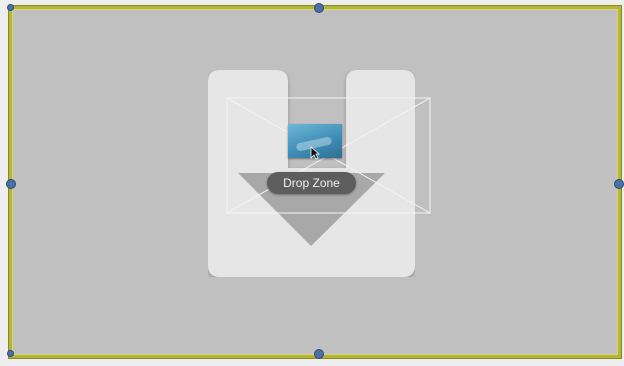  I want to click on resize-handle-bottom-left, so click(10, 353).